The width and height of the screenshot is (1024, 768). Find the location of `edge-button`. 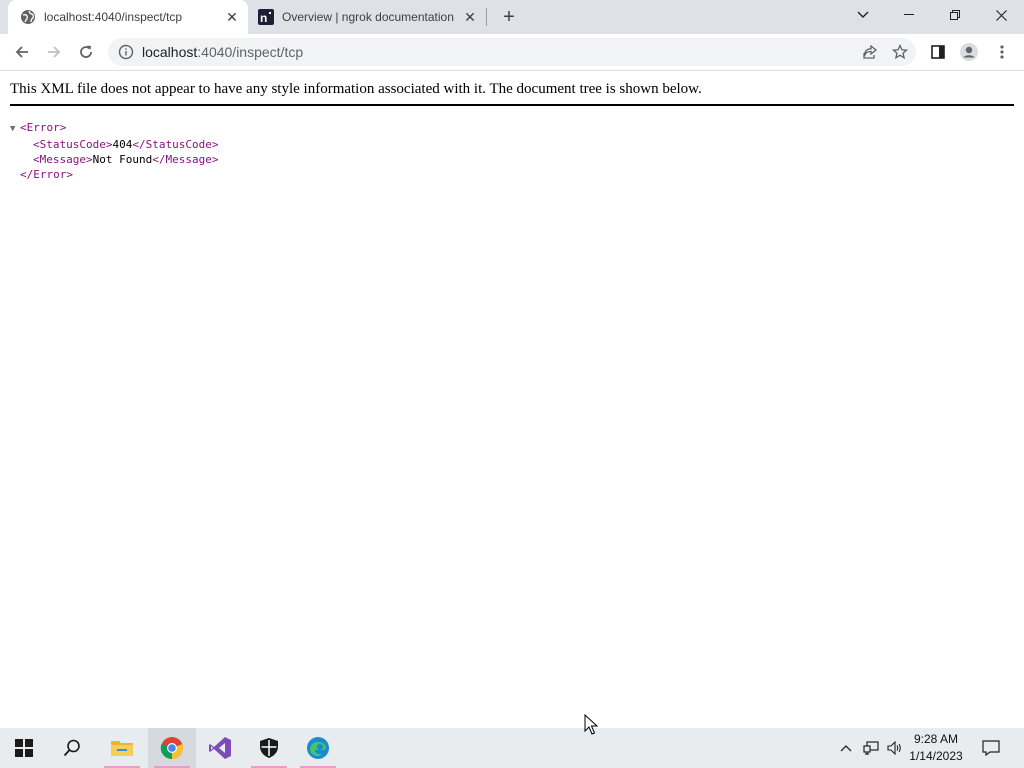

edge-button is located at coordinates (318, 748).